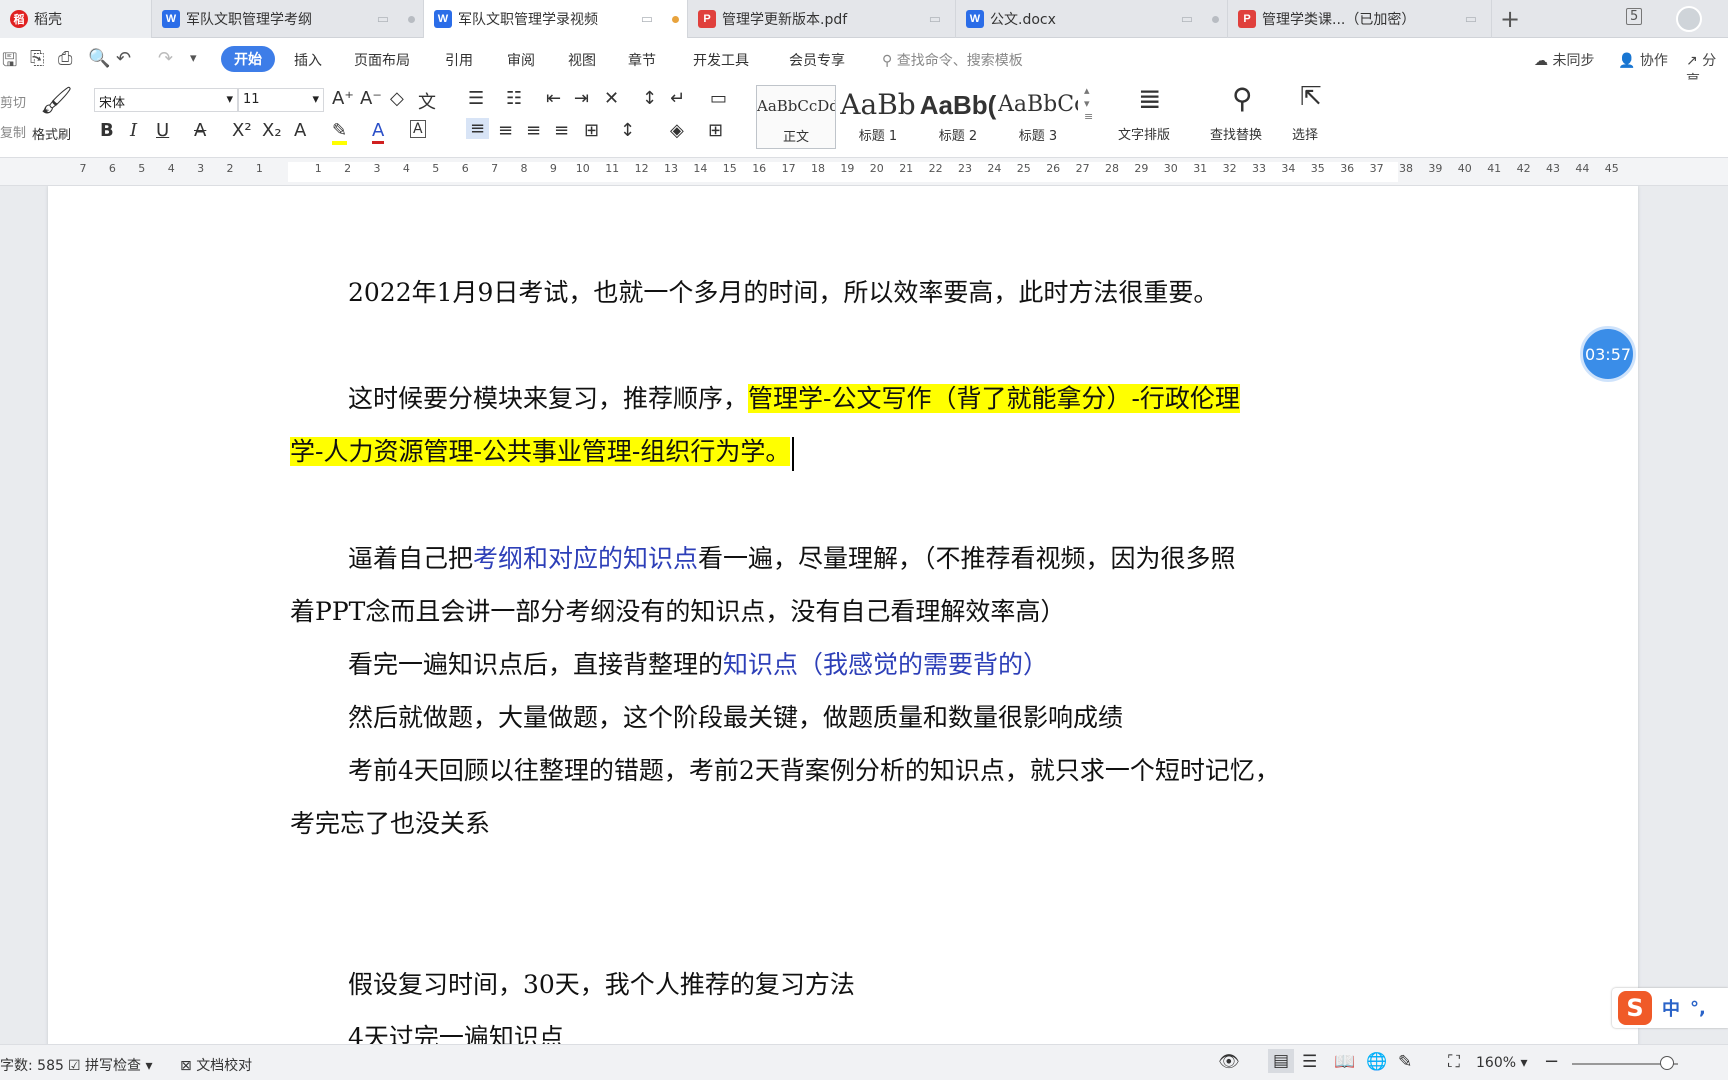  Describe the element at coordinates (166, 100) in the screenshot. I see `font-name-select: 宋体 ▾` at that location.